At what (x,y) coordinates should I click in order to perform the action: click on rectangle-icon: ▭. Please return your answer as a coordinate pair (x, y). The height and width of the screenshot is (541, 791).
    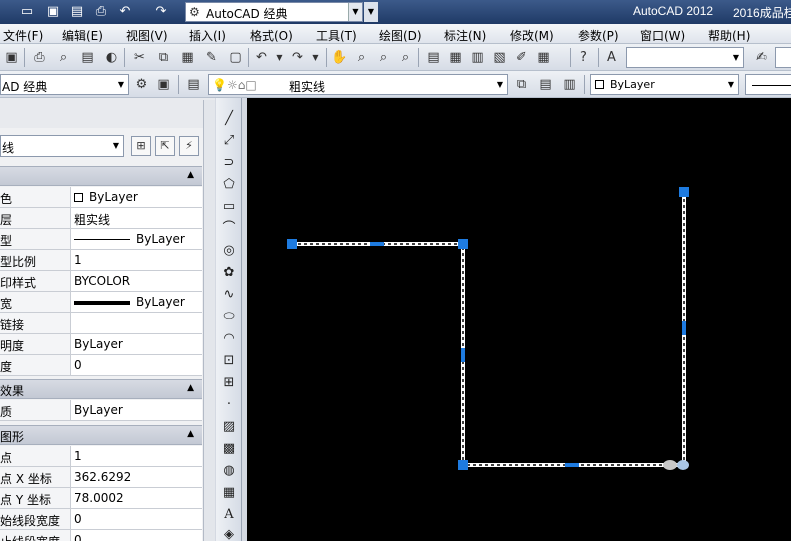
    Looking at the image, I should click on (229, 207).